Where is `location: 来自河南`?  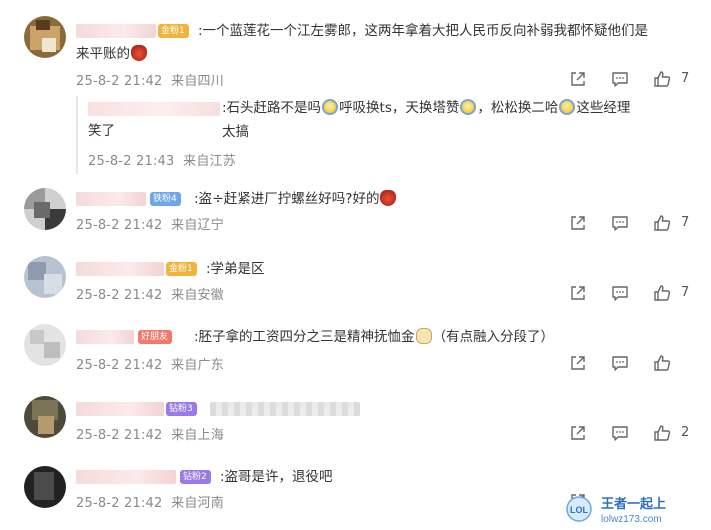
location: 来自河南 is located at coordinates (197, 503).